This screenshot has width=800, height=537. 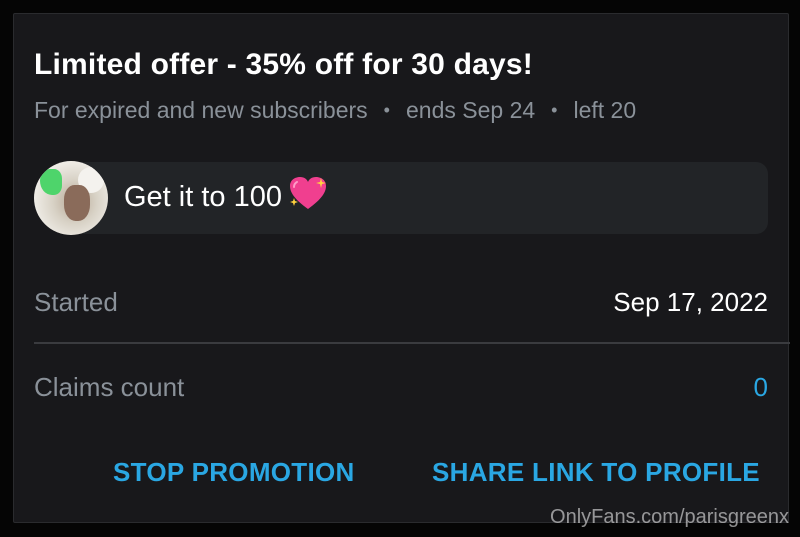 I want to click on promotion-message: Get it to 100, so click(x=401, y=198).